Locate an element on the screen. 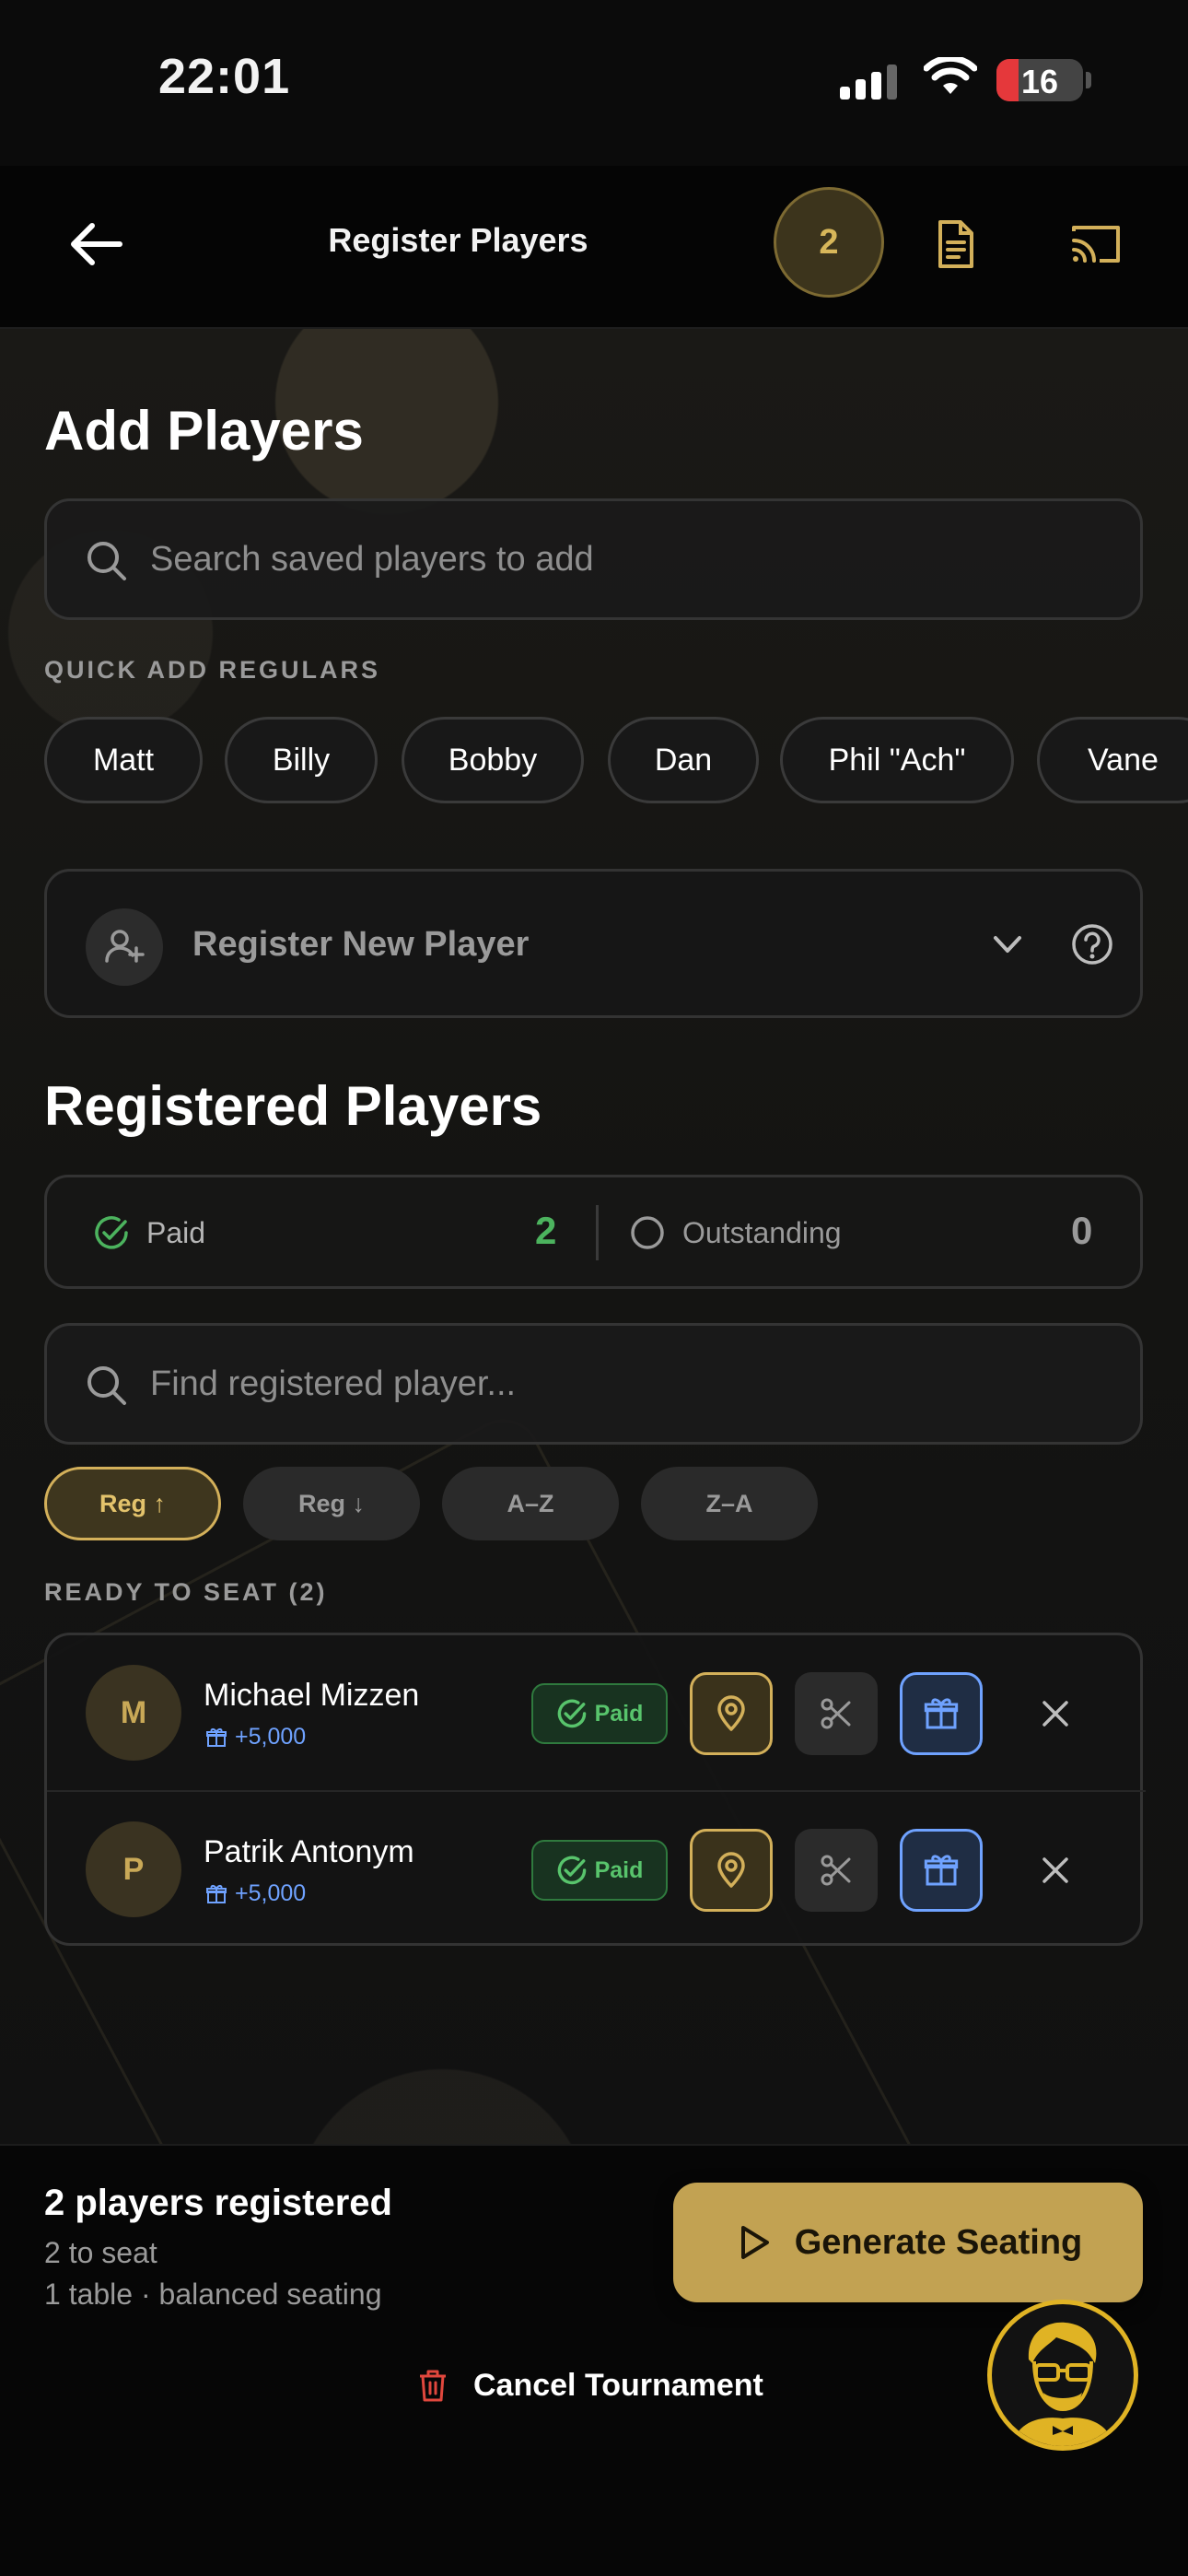 The height and width of the screenshot is (2576, 1188). register-new-player-toggle: Register New Player is located at coordinates (593, 943).